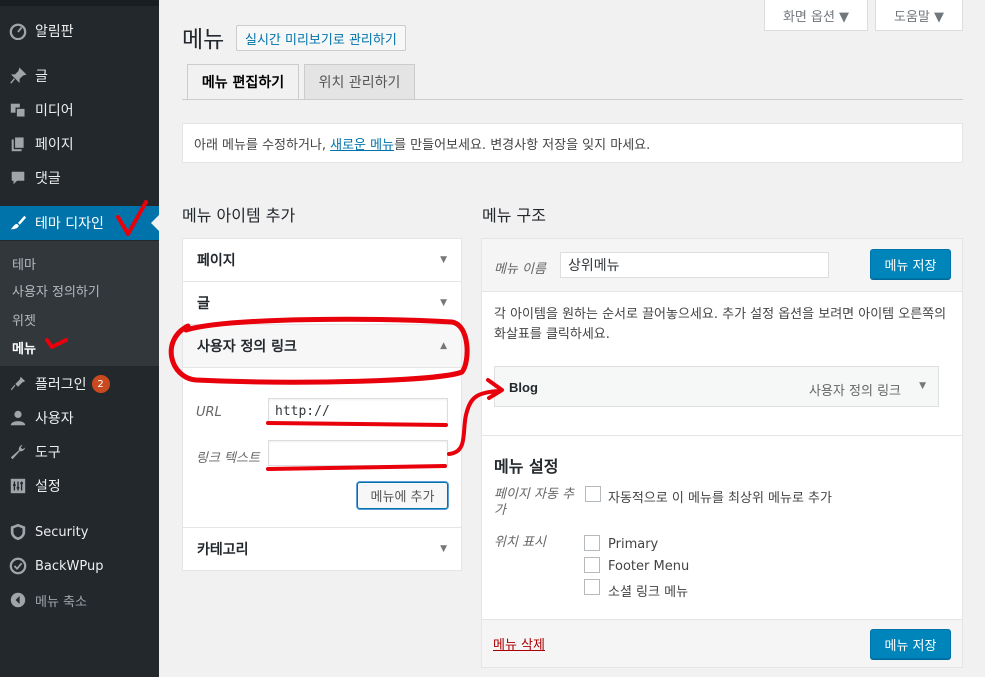 Image resolution: width=985 pixels, height=677 pixels. I want to click on auto-add-checkbox, so click(593, 494).